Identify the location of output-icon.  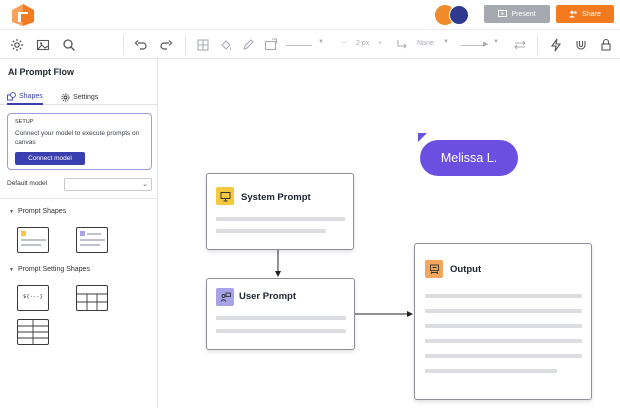
(434, 269).